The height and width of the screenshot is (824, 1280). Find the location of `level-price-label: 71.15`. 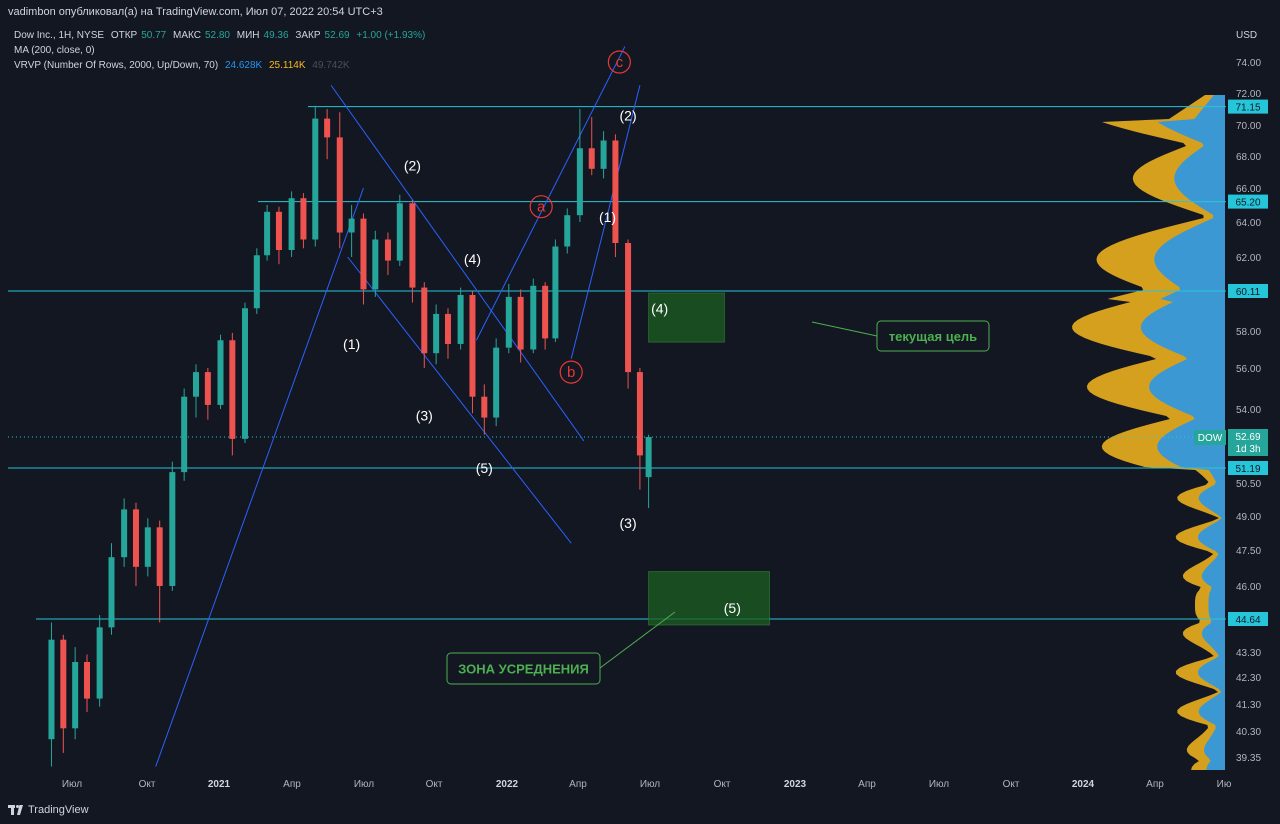

level-price-label: 71.15 is located at coordinates (1247, 108).